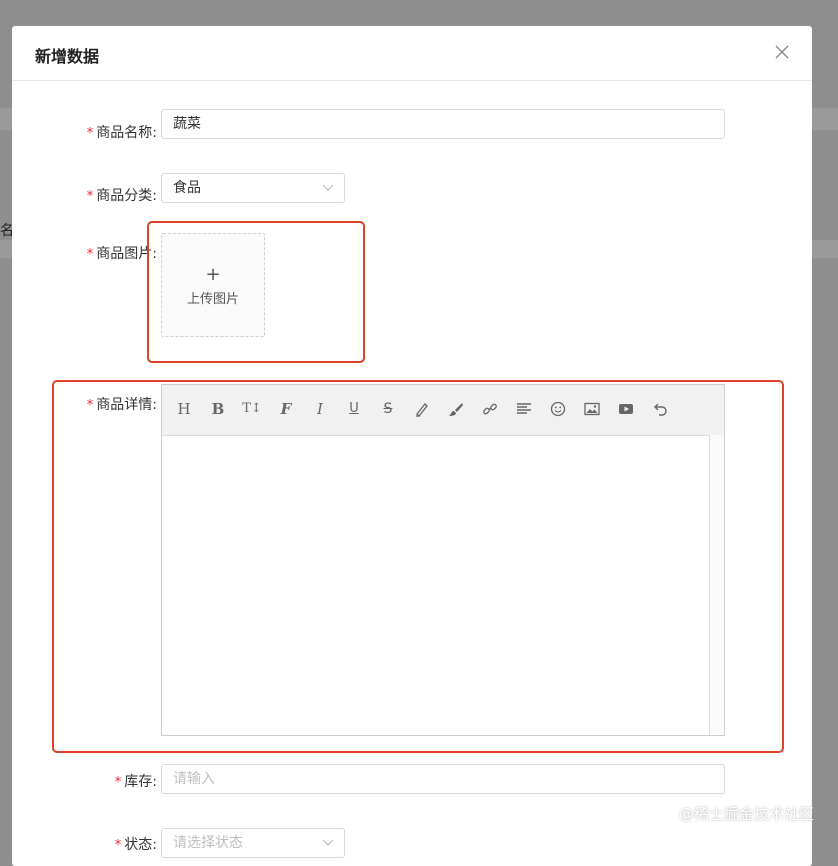 This screenshot has height=866, width=838. Describe the element at coordinates (84, 131) in the screenshot. I see `form-row-product-name: * 商品名称:` at that location.